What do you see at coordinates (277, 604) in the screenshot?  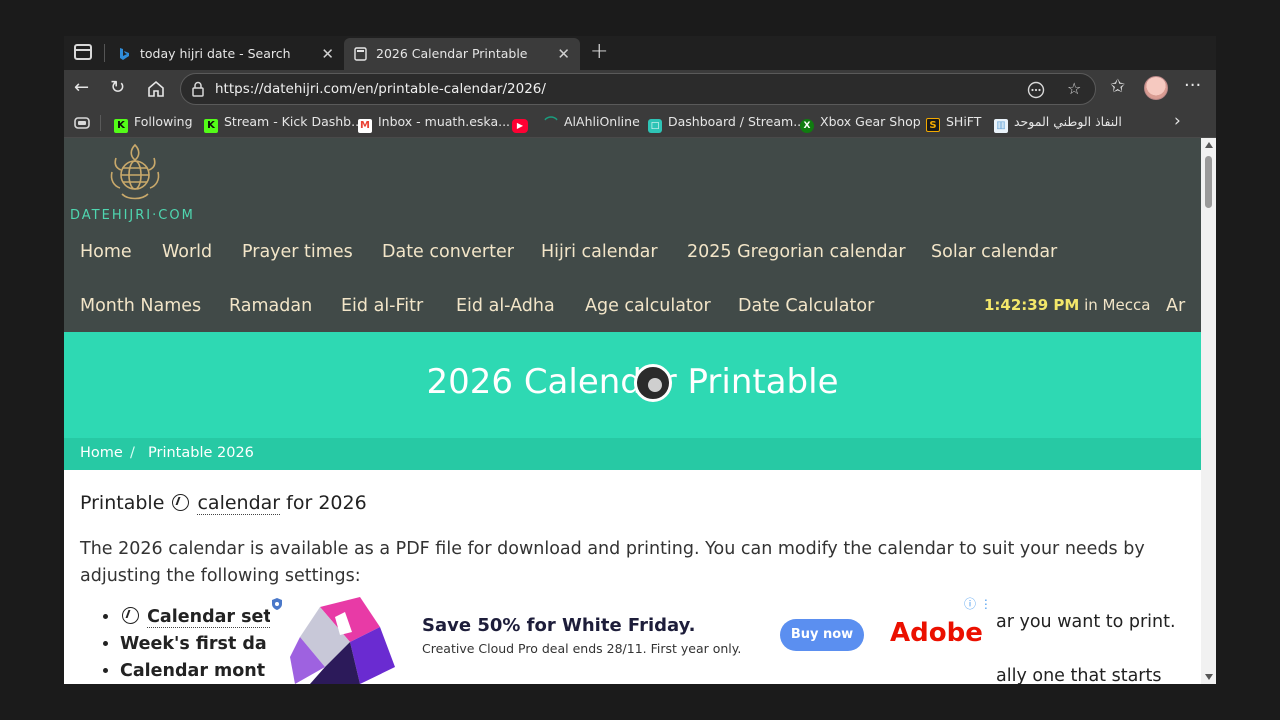 I see `ad-privacy-icon` at bounding box center [277, 604].